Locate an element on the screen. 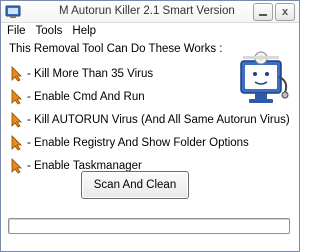  feature-item: - Enable Cmd And Run is located at coordinates (77, 97).